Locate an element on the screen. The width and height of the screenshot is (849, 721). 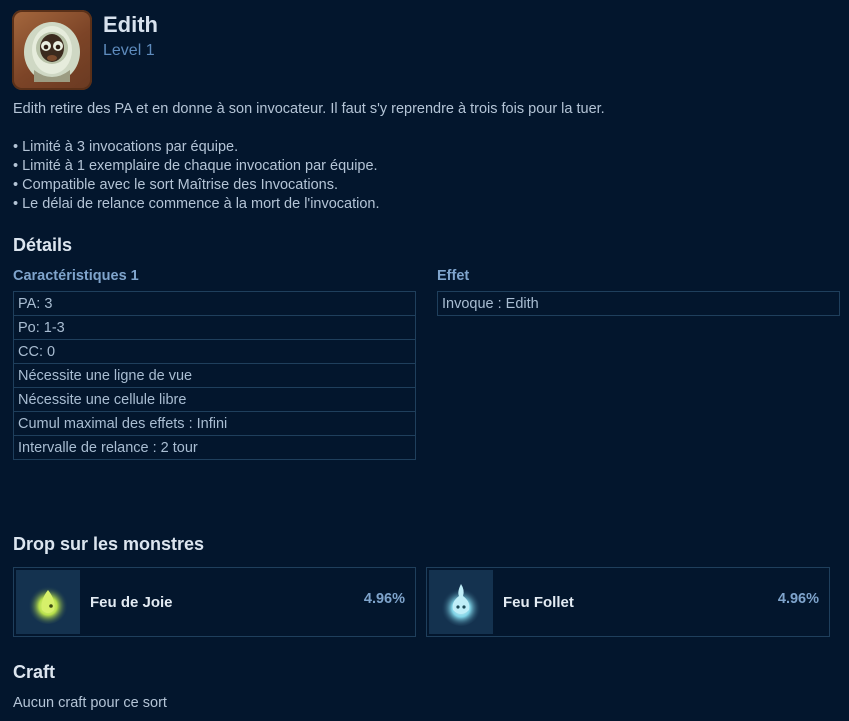
spell-header: Edith Level 1 is located at coordinates (85, 50).